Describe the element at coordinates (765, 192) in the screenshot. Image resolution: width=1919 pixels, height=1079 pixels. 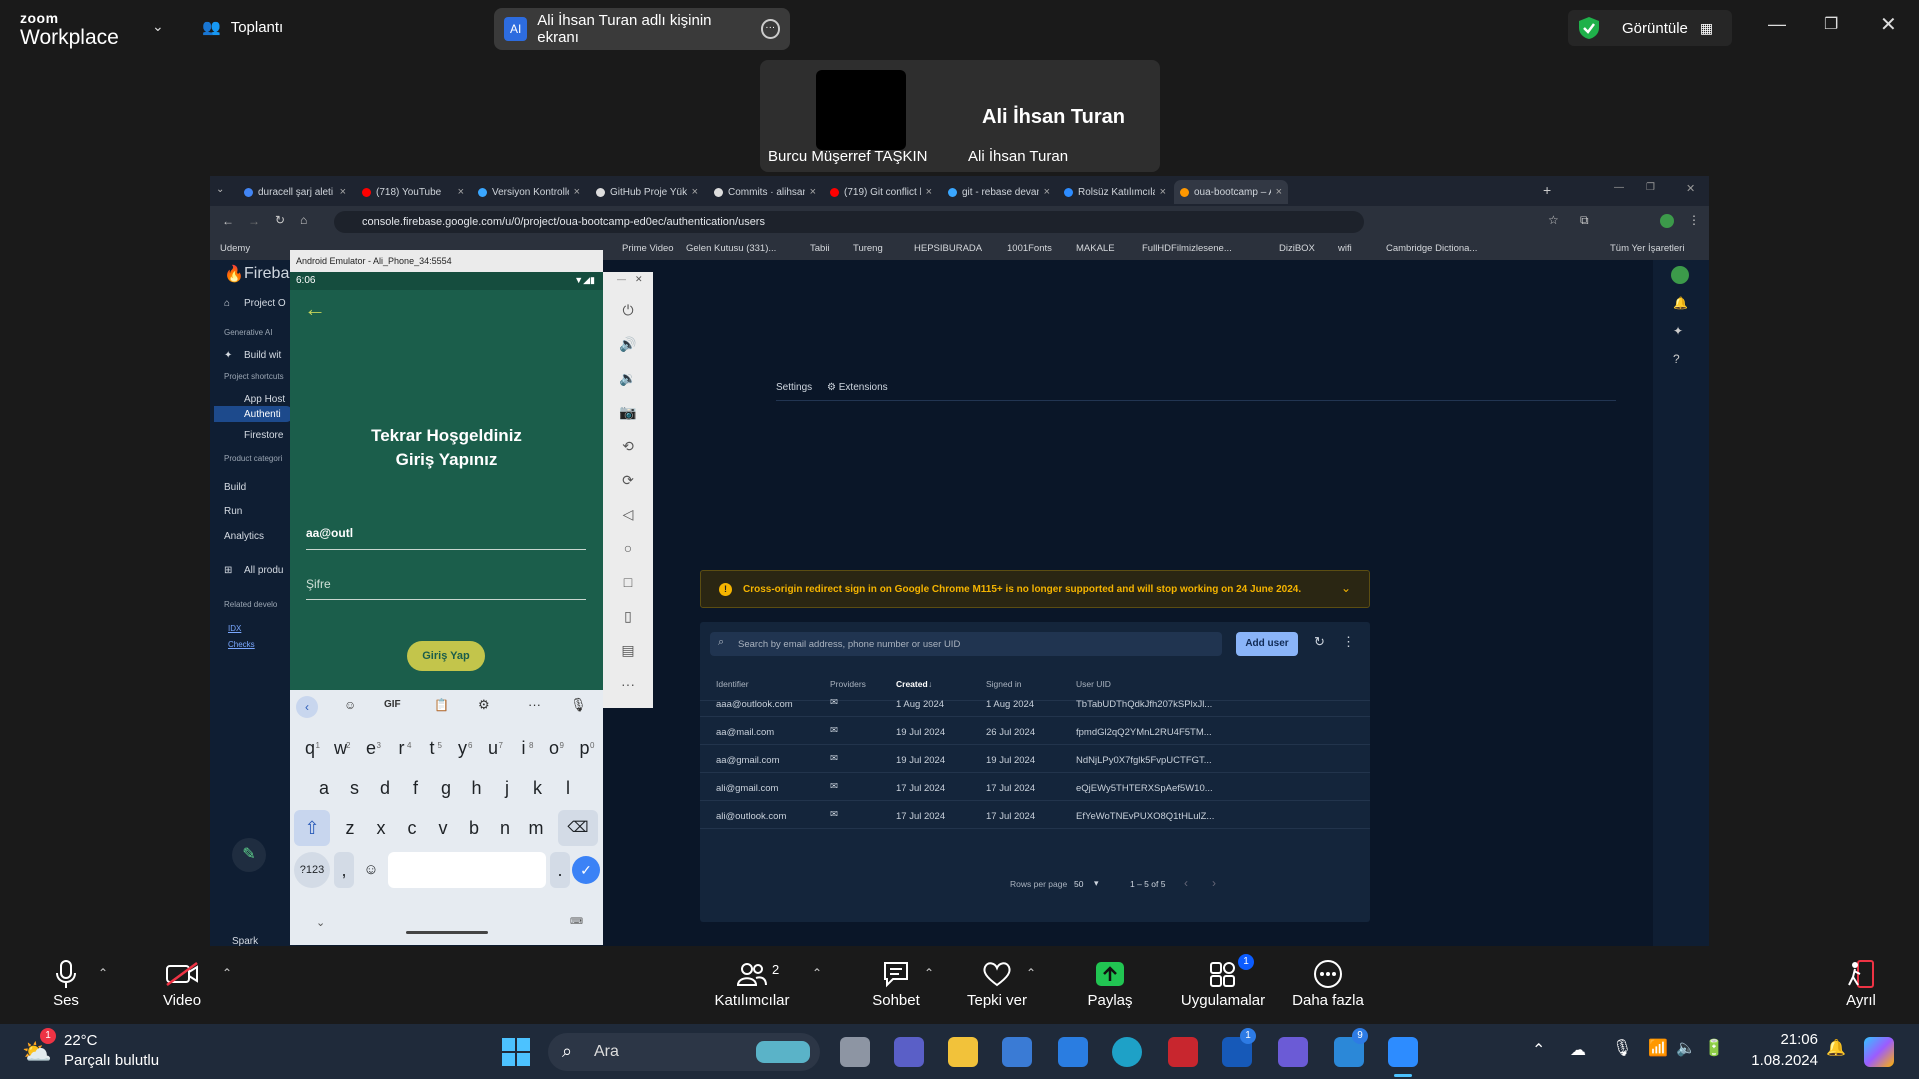
I see `browser-tab: Commits · alihsantm×` at that location.